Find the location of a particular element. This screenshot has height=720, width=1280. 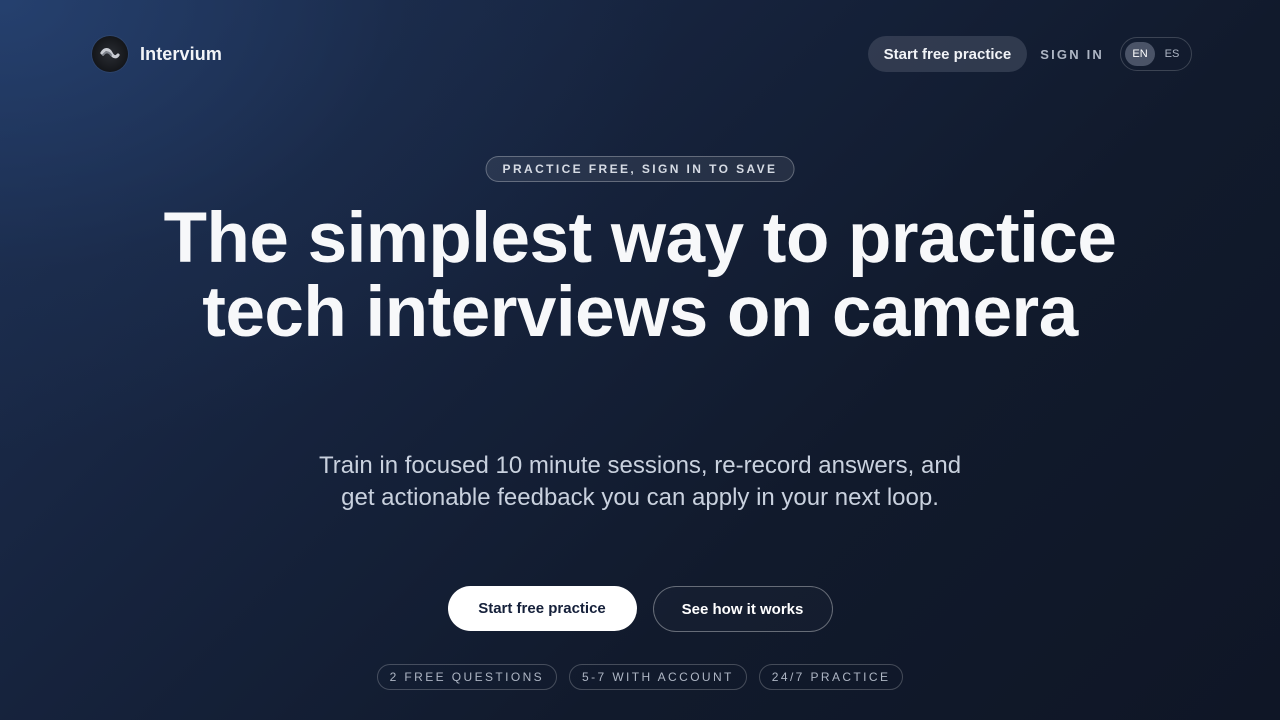

brand-name: Intervium is located at coordinates (181, 53).